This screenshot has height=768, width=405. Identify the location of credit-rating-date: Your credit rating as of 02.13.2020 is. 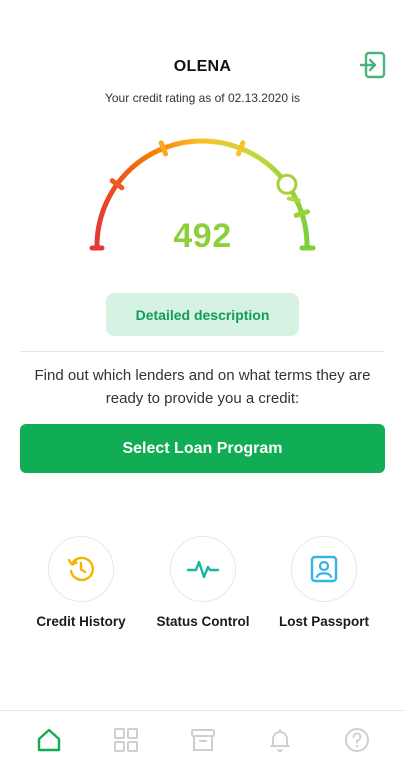
(202, 98).